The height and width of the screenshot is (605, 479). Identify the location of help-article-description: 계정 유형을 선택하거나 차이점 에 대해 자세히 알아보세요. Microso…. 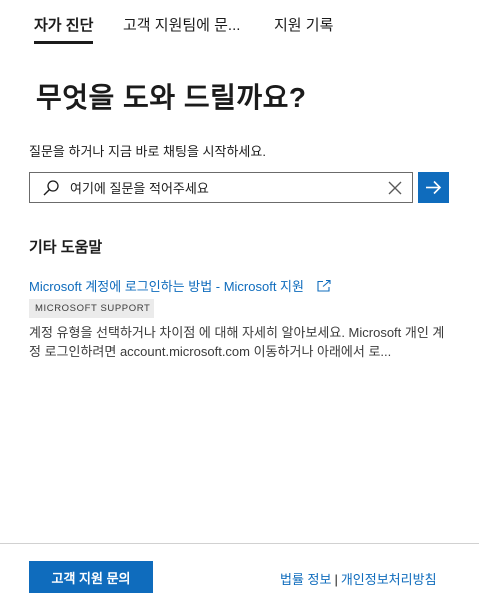
(237, 342).